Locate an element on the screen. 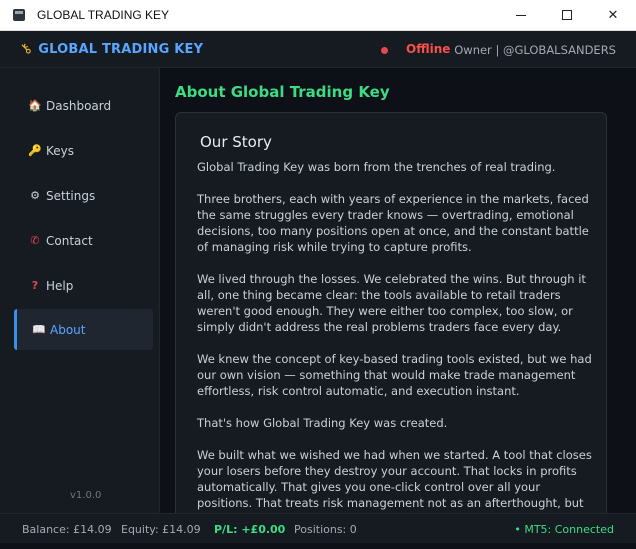  sidebar-item-contact: ✆ Contact is located at coordinates (83, 240).